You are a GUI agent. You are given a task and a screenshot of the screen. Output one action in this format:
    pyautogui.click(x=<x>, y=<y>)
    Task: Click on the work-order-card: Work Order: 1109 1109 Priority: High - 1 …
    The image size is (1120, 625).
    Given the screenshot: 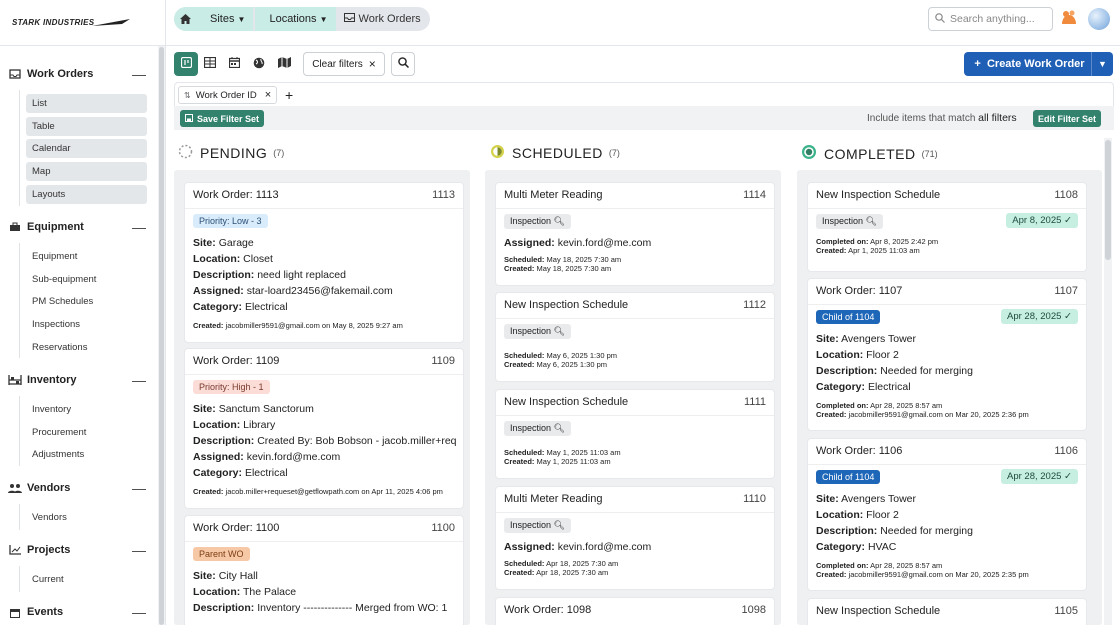 What is the action you would take?
    pyautogui.click(x=324, y=428)
    